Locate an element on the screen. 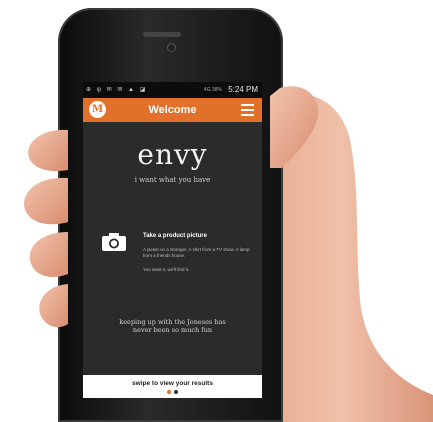  camera-icon is located at coordinates (114, 242).